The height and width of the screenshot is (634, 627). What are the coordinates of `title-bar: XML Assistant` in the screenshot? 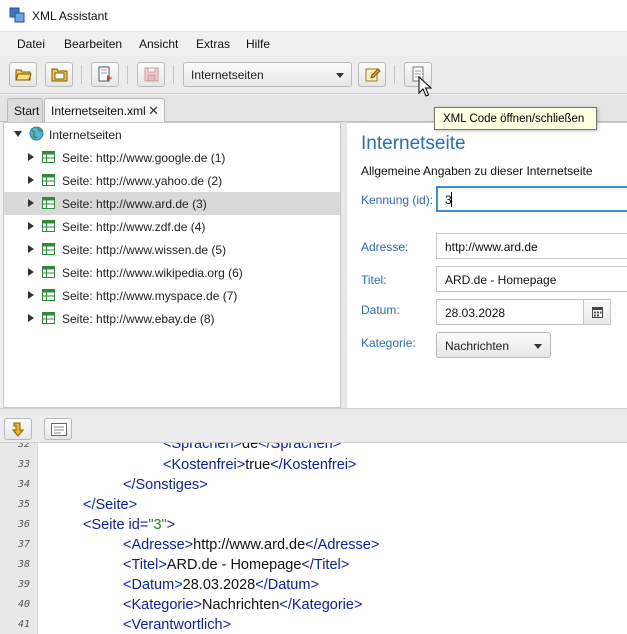 It's located at (313, 16).